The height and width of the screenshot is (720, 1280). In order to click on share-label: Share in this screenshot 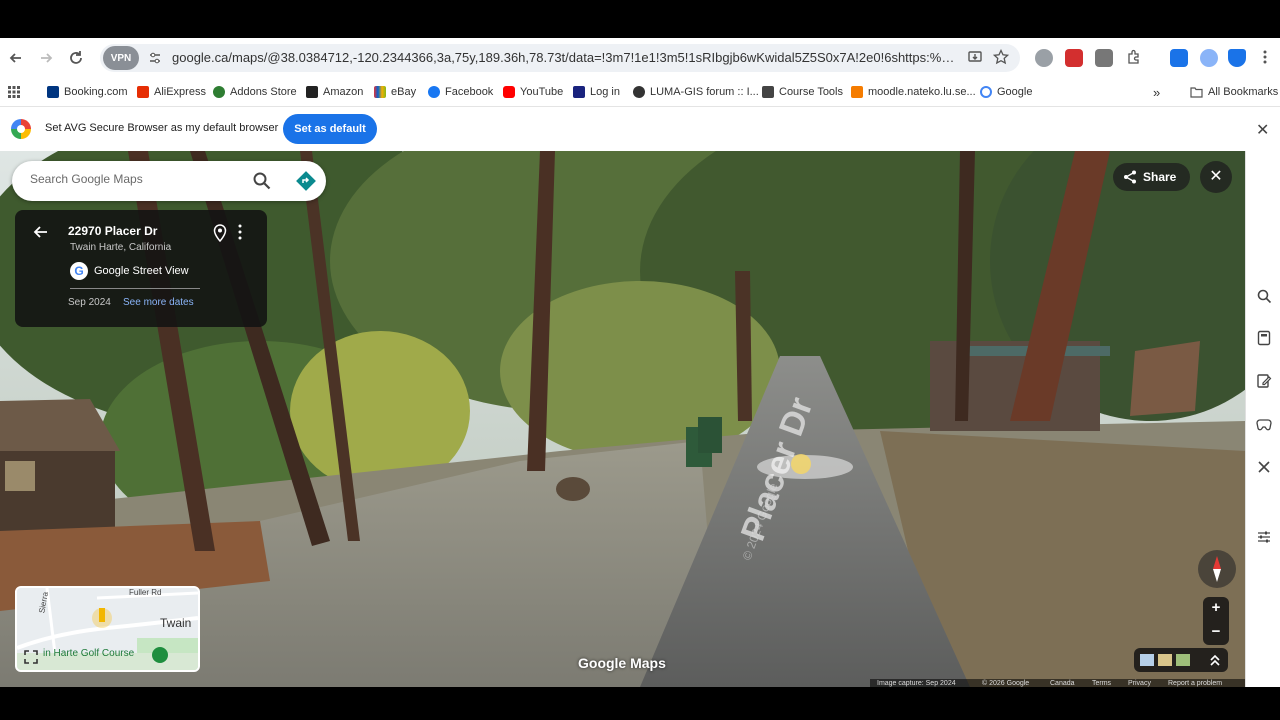, I will do `click(1160, 177)`.